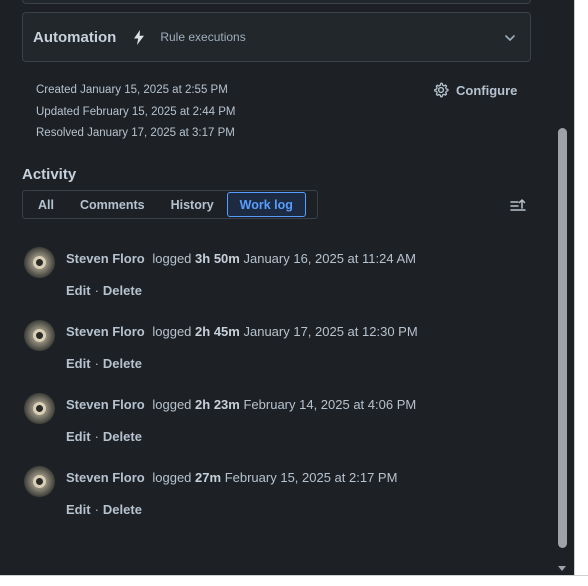  I want to click on automation-subtitle: Rule executions, so click(203, 37).